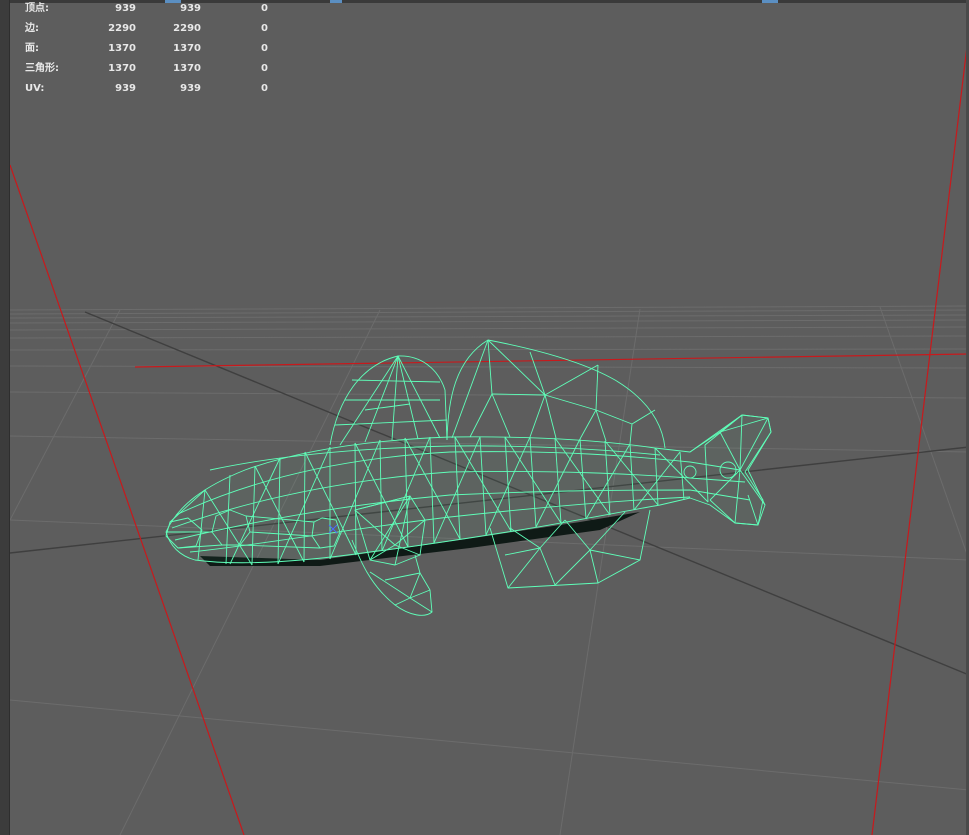 This screenshot has width=969, height=835. Describe the element at coordinates (37, 8) in the screenshot. I see `hud-label: 顶点:` at that location.